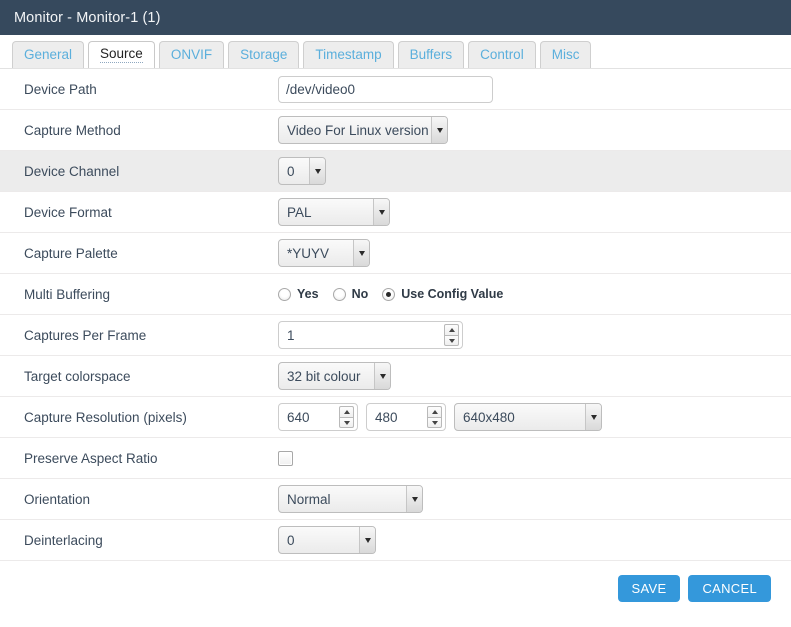  Describe the element at coordinates (63, 540) in the screenshot. I see `label-deinterlacing: Deinterlacing` at that location.